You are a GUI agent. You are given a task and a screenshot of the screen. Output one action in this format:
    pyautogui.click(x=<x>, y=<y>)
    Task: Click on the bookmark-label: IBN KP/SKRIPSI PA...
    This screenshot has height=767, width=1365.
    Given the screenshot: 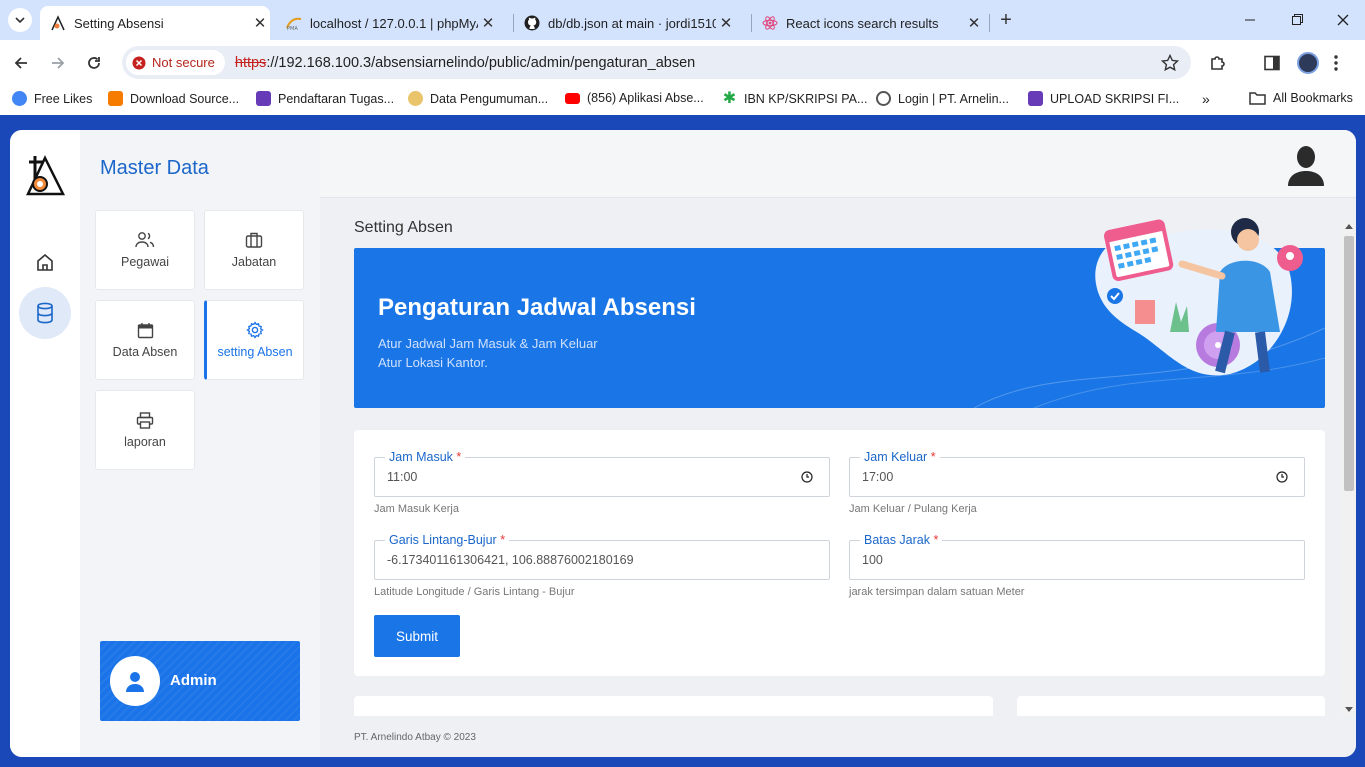 What is the action you would take?
    pyautogui.click(x=806, y=98)
    